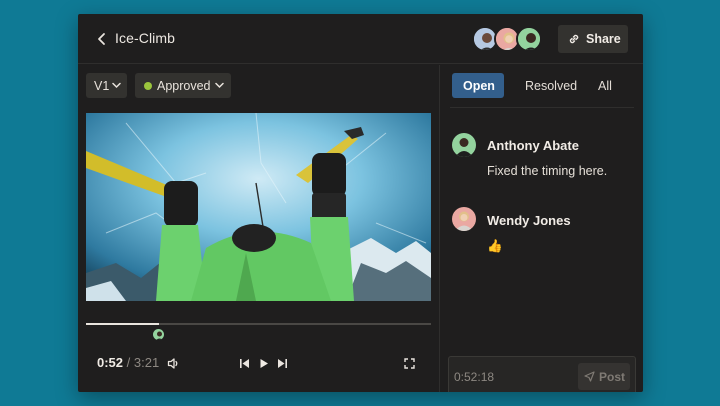 The height and width of the screenshot is (406, 720). I want to click on avatar, so click(529, 39).